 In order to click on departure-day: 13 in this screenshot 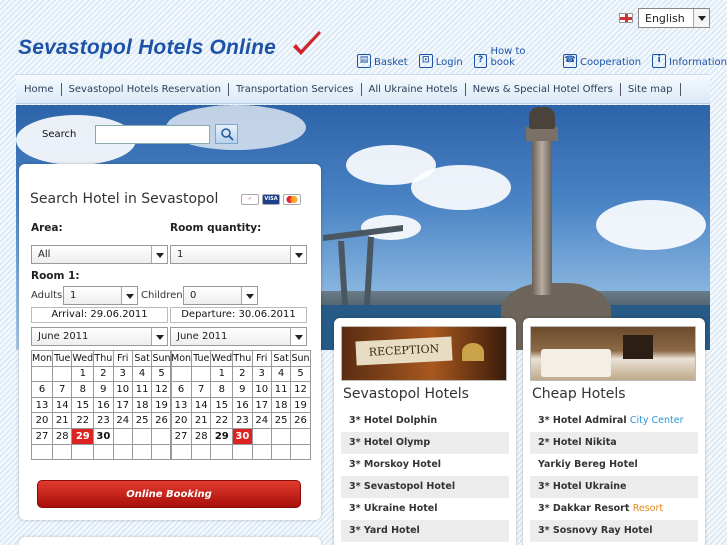, I will do `click(181, 405)`.